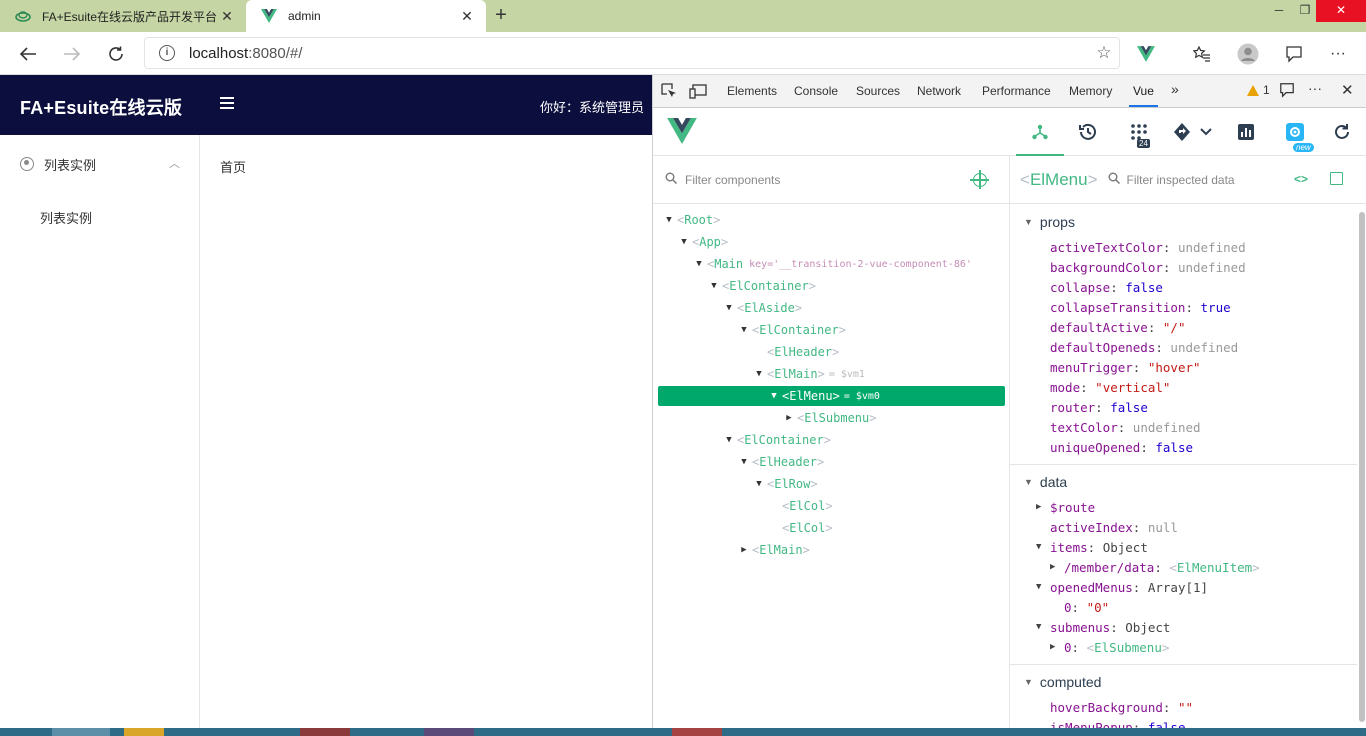 The width and height of the screenshot is (1366, 736). Describe the element at coordinates (809, 374) in the screenshot. I see `tree-node: ▼ < ElMain > = $vm1` at that location.